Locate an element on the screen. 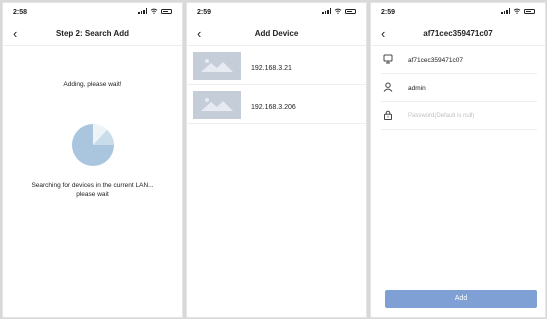  password-placeholder: Password(Default is null) is located at coordinates (441, 116).